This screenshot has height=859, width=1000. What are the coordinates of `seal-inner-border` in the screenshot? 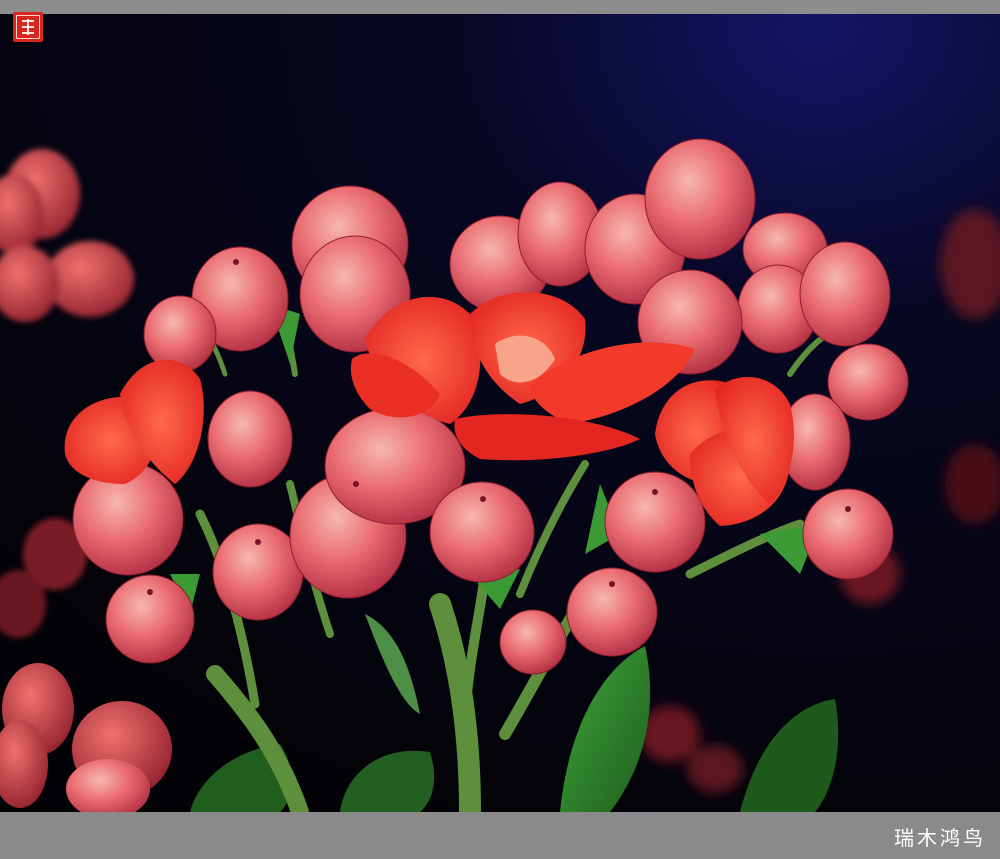 It's located at (28, 27).